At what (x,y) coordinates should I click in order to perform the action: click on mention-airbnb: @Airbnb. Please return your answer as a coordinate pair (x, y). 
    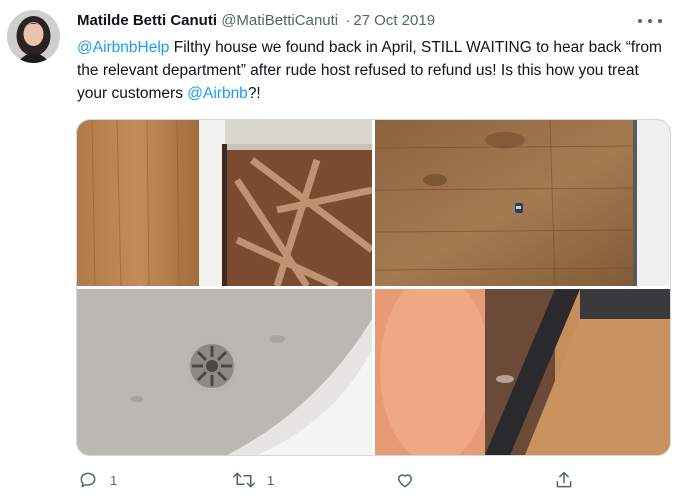
    Looking at the image, I should click on (217, 93).